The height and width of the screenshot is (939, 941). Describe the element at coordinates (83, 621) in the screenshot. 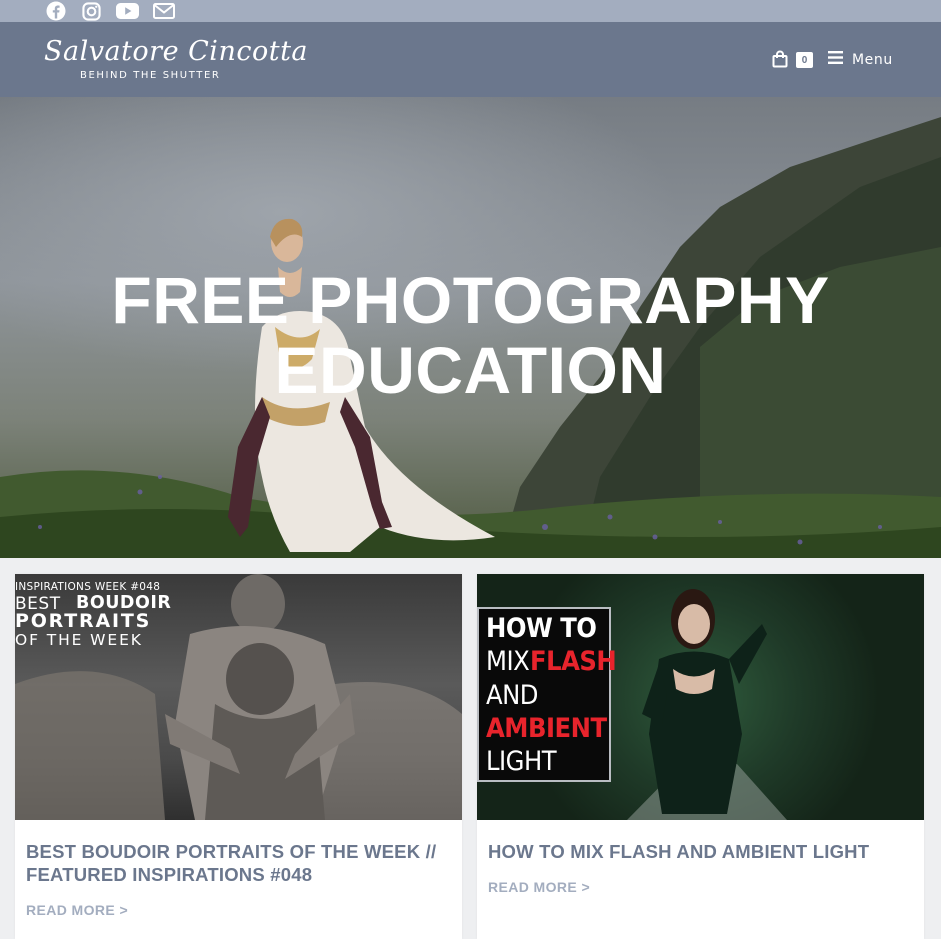

I see `thumbnail-text-line-4: PORTRAITS` at that location.